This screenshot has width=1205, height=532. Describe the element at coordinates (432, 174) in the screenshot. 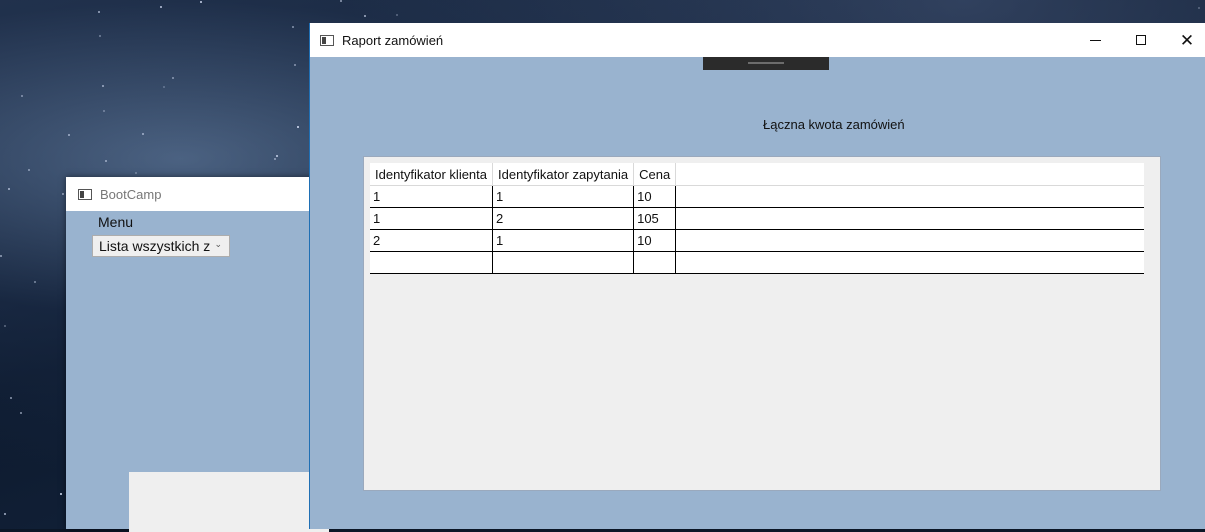

I see `column-header-client-id: Identyfikator klienta` at that location.